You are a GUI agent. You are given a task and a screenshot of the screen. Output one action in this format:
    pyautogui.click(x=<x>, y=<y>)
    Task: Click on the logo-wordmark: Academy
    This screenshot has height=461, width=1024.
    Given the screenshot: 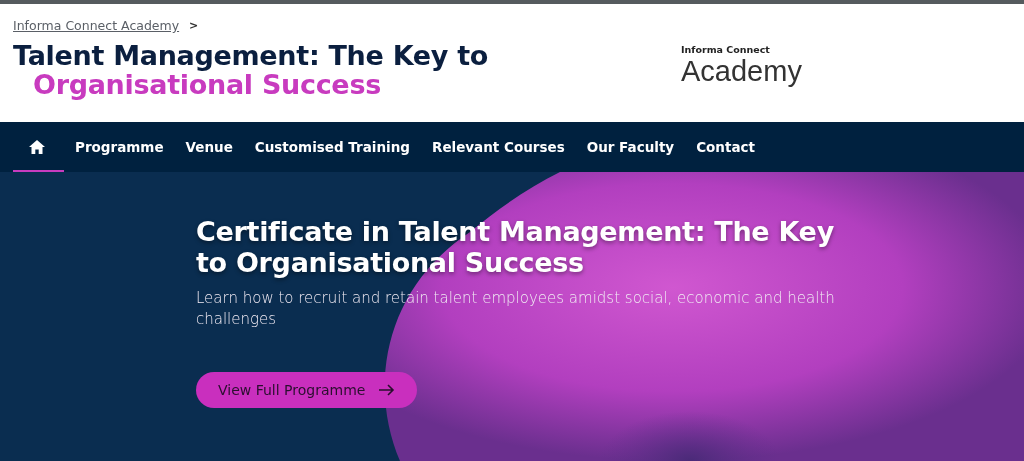 What is the action you would take?
    pyautogui.click(x=741, y=71)
    